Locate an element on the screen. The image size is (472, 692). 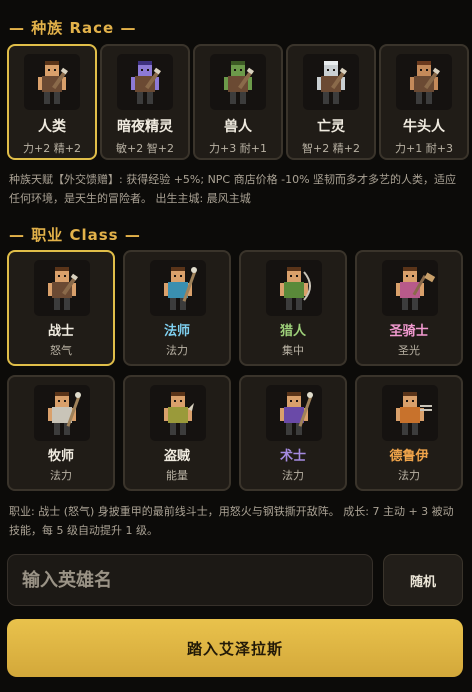
race-card: 亡灵智+2 精+2 is located at coordinates (331, 102).